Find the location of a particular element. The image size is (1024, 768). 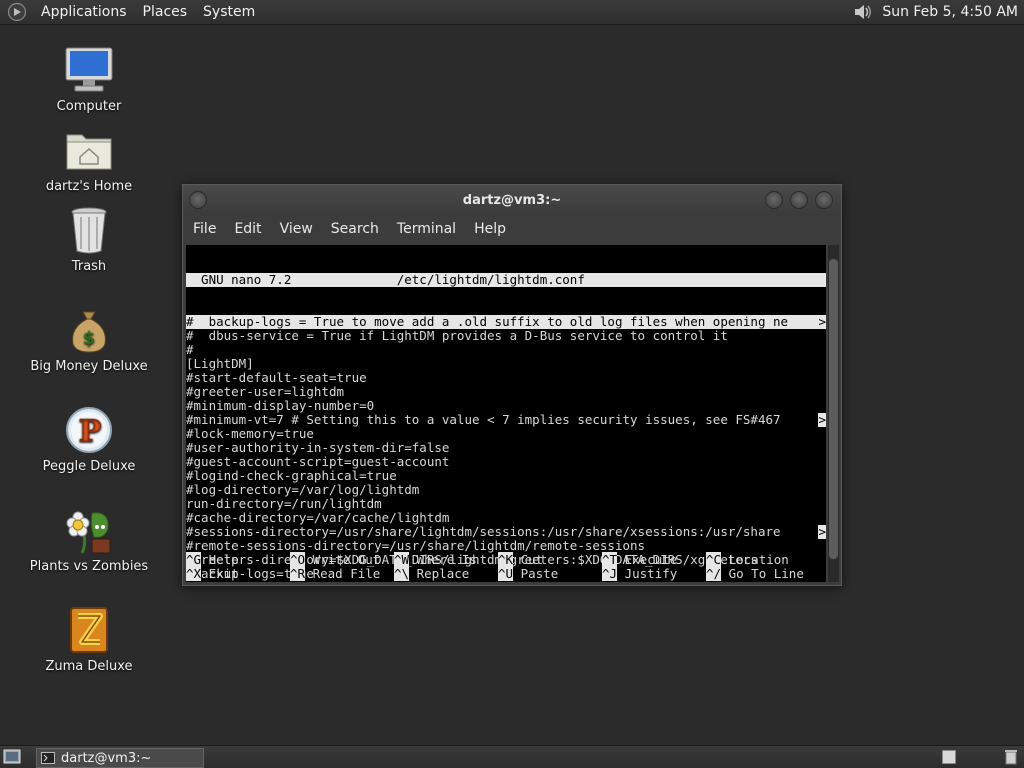

shortcut-label: Go To Line is located at coordinates (766, 573).